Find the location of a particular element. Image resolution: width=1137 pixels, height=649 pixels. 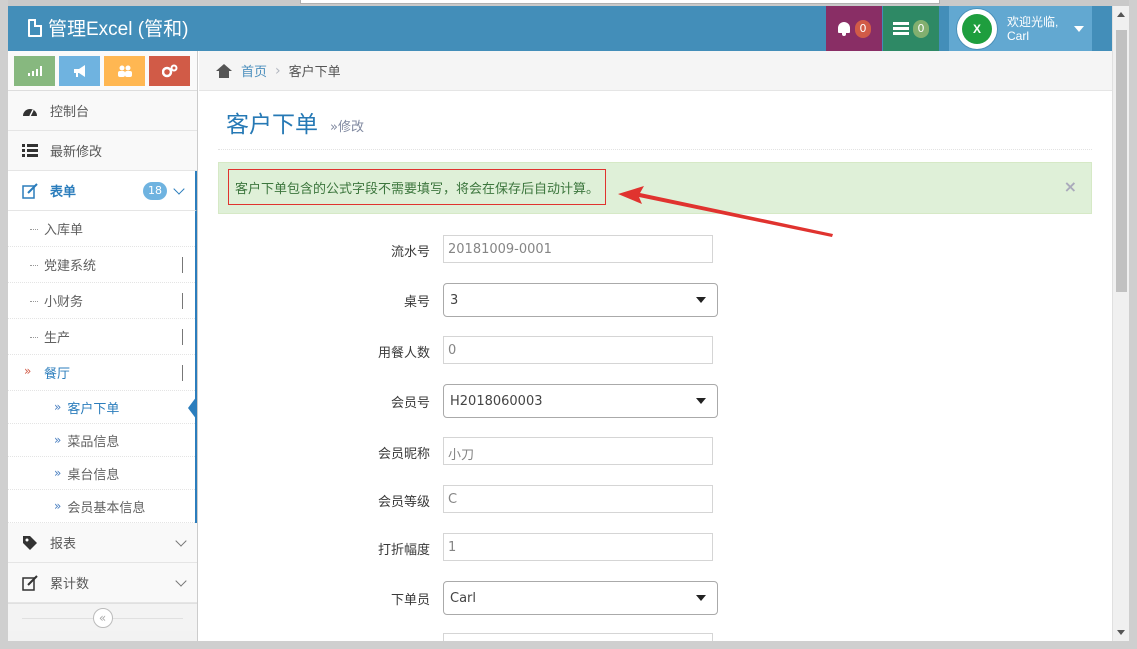

double-right-icon: » is located at coordinates (58, 440).